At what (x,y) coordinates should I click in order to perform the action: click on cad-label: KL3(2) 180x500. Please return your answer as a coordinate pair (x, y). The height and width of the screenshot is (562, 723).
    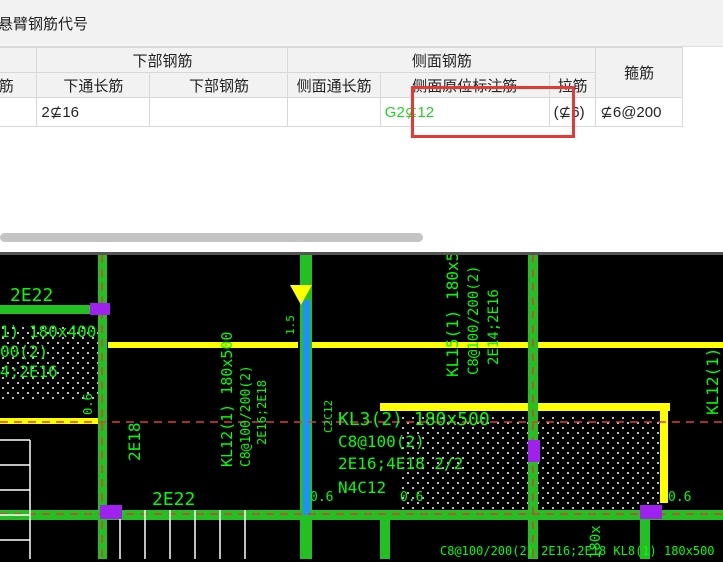
    Looking at the image, I should click on (414, 419).